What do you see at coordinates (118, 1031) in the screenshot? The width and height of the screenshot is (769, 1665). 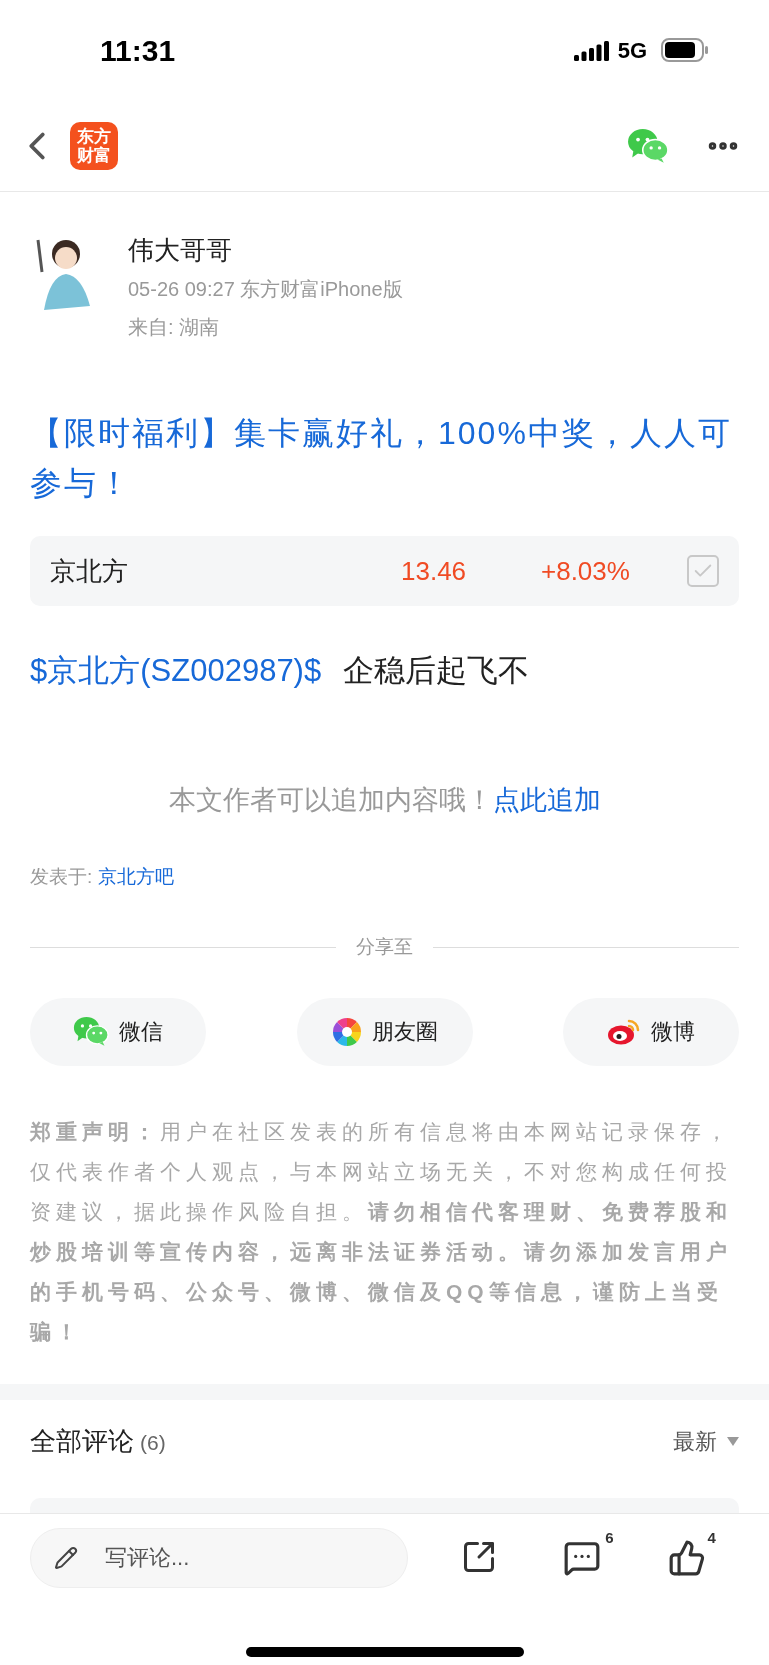 I see `share-button: 微信` at bounding box center [118, 1031].